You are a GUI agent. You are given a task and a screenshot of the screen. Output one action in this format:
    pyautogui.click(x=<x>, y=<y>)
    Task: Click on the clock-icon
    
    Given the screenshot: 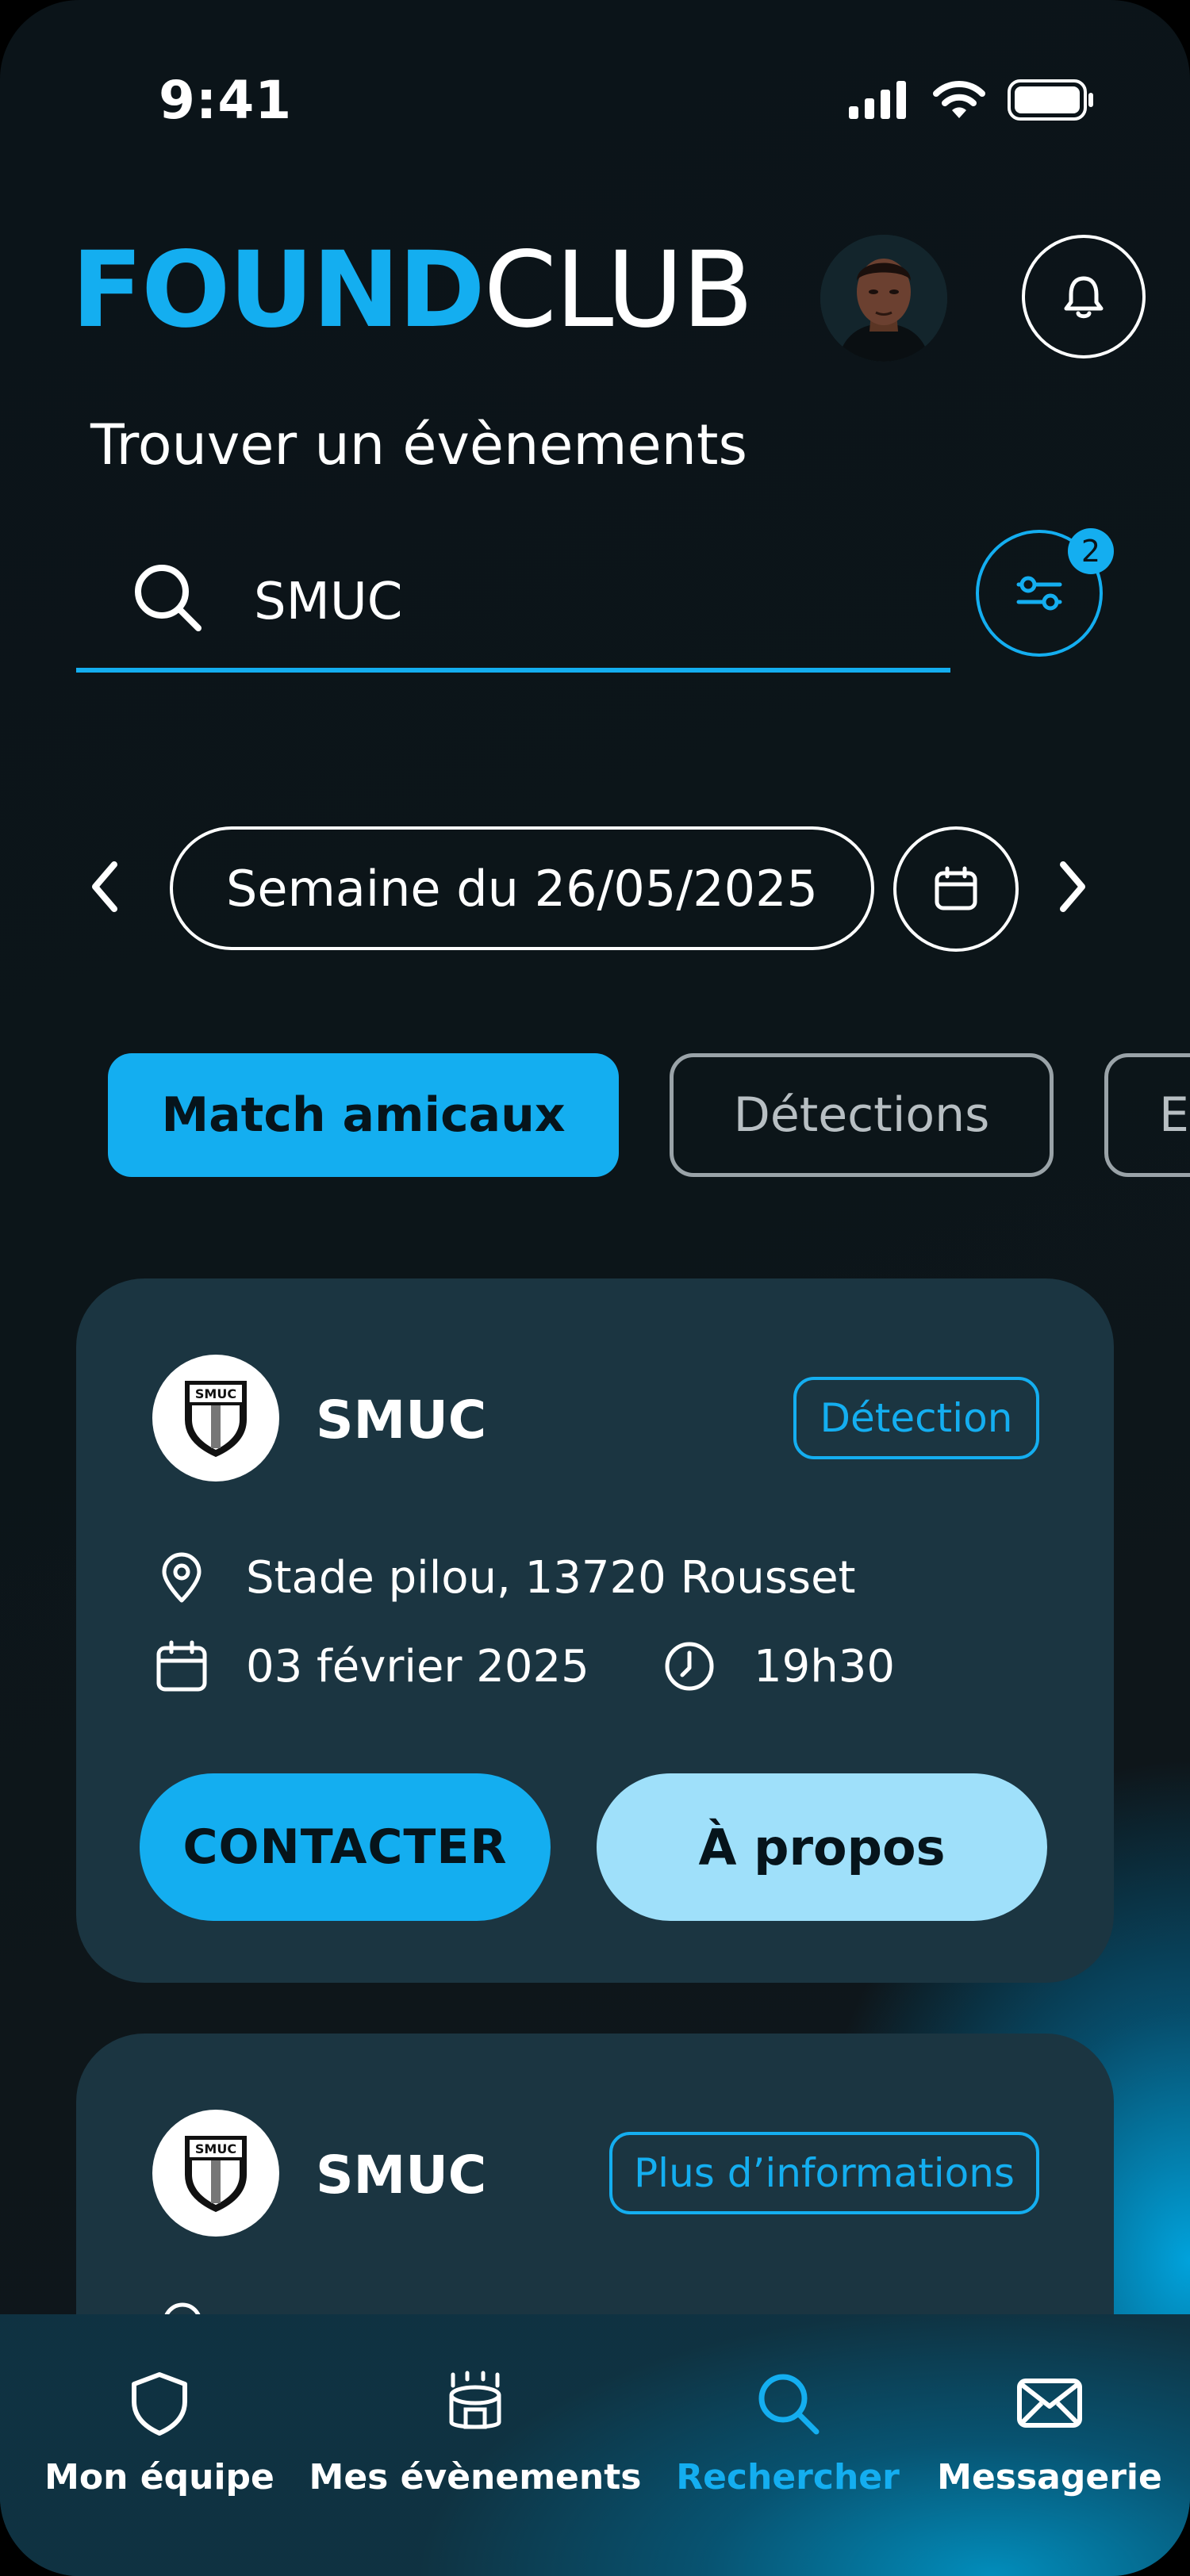 What is the action you would take?
    pyautogui.click(x=689, y=1666)
    